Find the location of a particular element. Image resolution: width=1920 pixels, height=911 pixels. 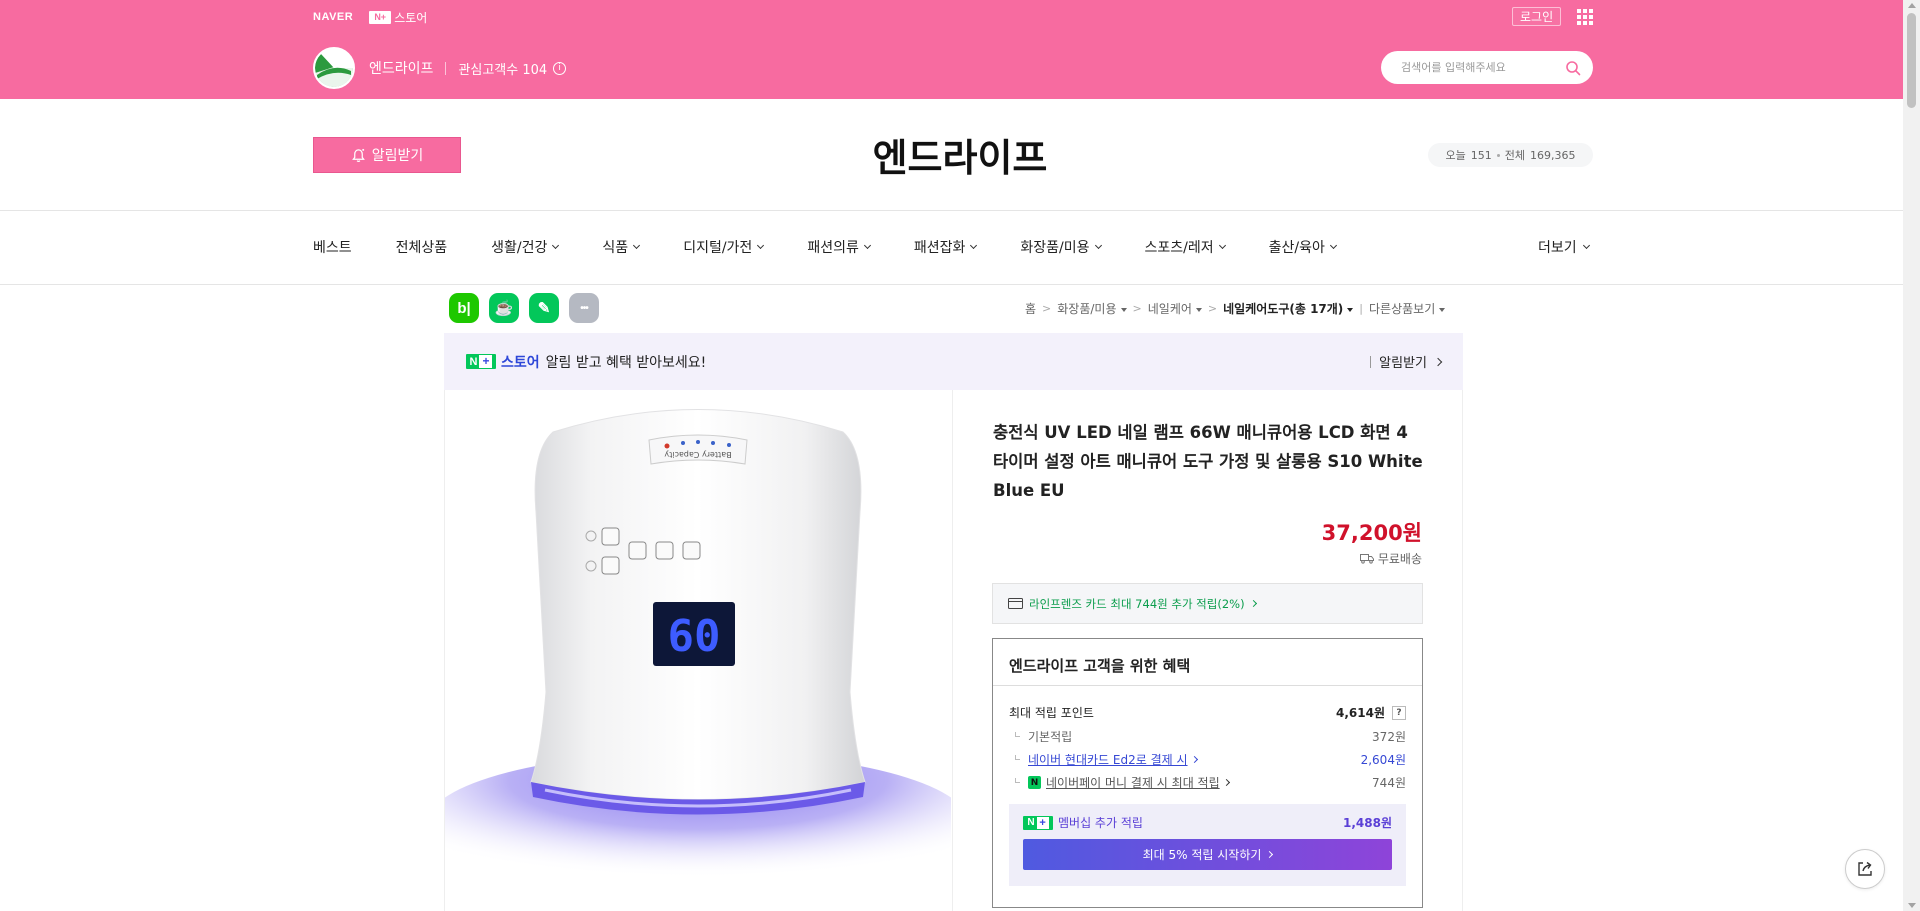

page-title: 엔드라이프 is located at coordinates (960, 154).